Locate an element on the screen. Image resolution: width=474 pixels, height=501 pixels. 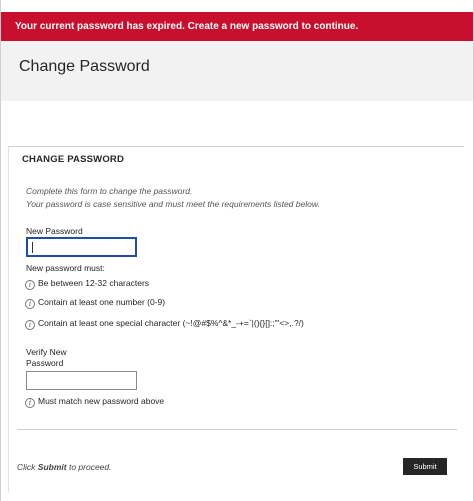
requirement-length: i Be between 12-32 characters is located at coordinates (87, 283).